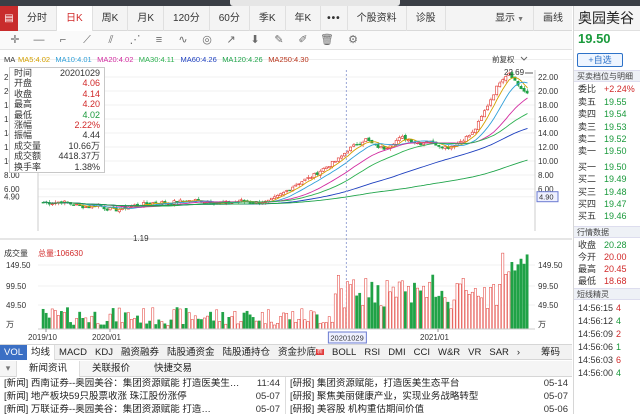 Image resolution: width=640 pixels, height=414 pixels. What do you see at coordinates (607, 179) in the screenshot?
I see `bid-level: 买二 19.49` at bounding box center [607, 179].